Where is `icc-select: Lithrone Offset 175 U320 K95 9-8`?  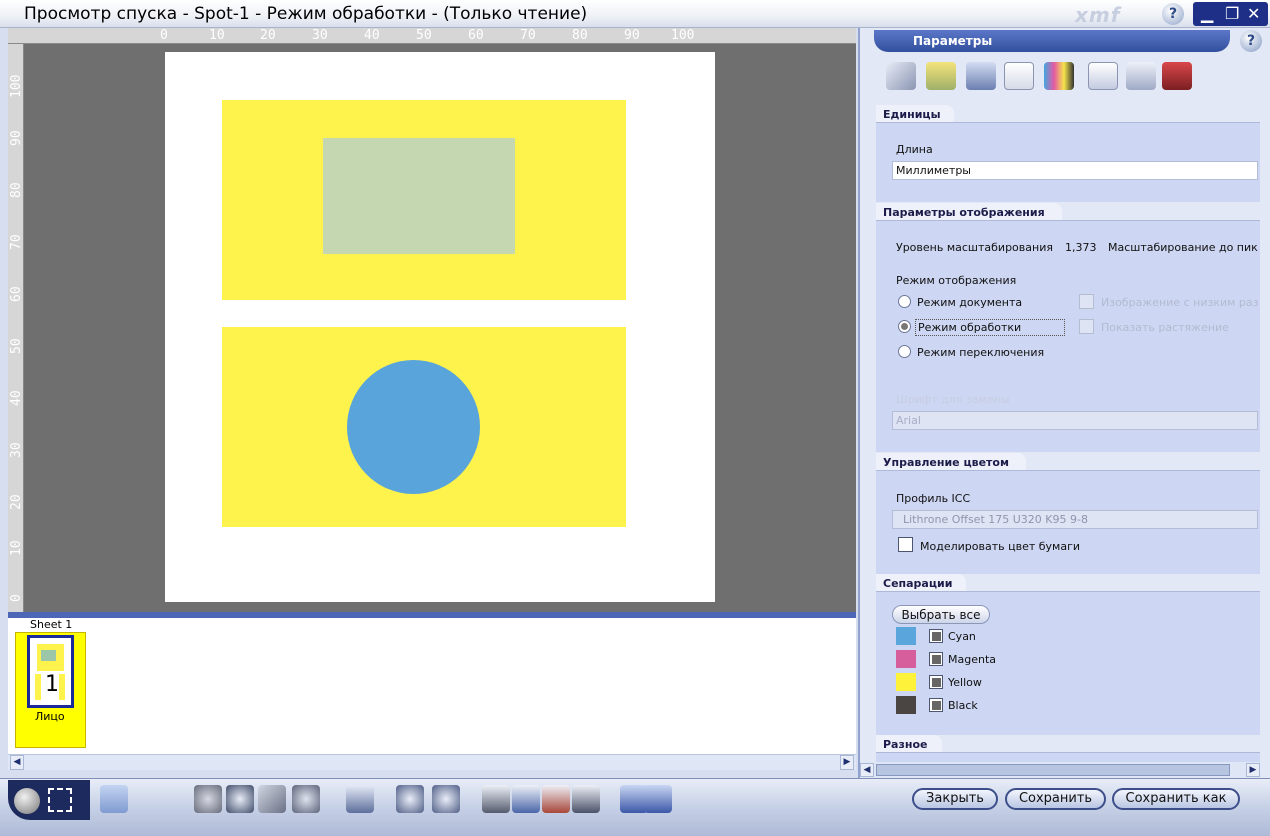
icc-select: Lithrone Offset 175 U320 K95 9-8 is located at coordinates (1075, 519).